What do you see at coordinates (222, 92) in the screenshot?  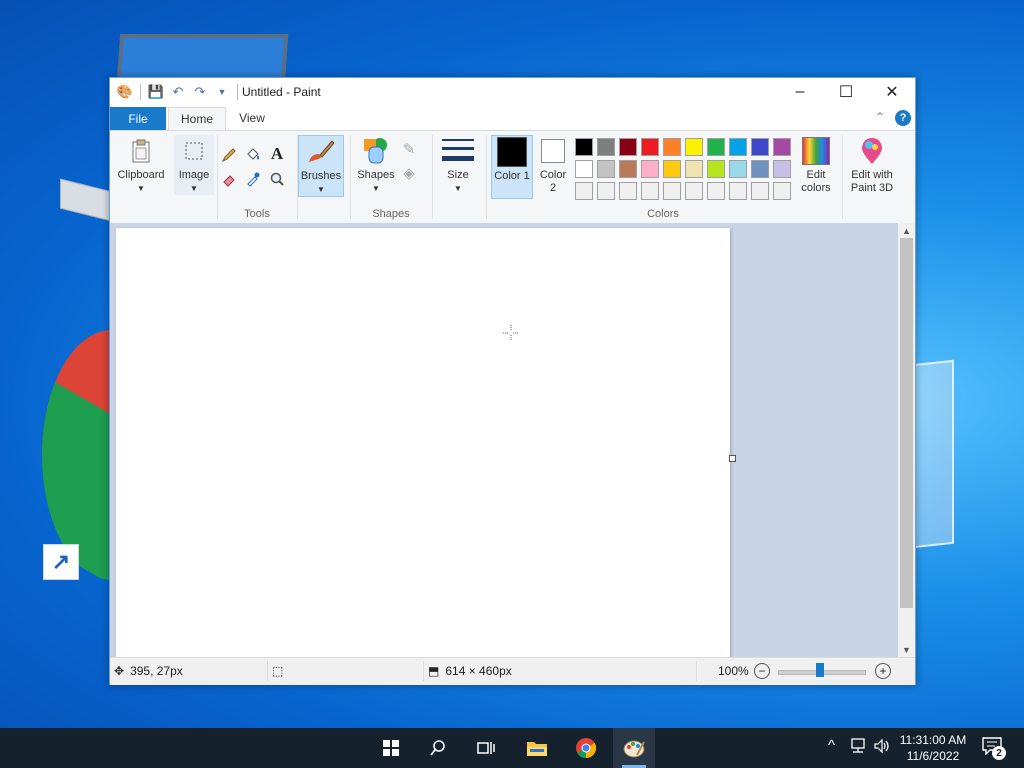 I see `customize-qat-icon: ▼` at bounding box center [222, 92].